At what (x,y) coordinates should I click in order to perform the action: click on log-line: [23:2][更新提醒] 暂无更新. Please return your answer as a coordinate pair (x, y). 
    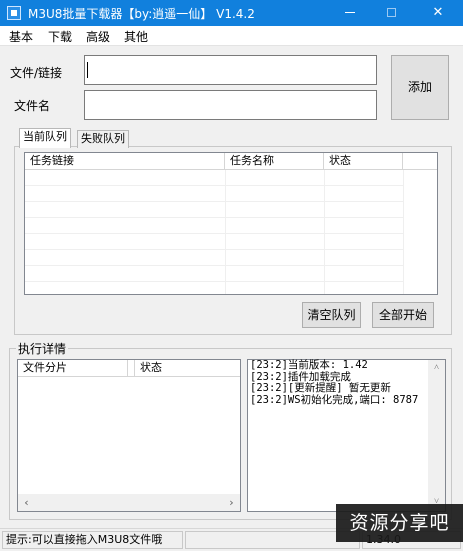
    Looking at the image, I should click on (320, 388).